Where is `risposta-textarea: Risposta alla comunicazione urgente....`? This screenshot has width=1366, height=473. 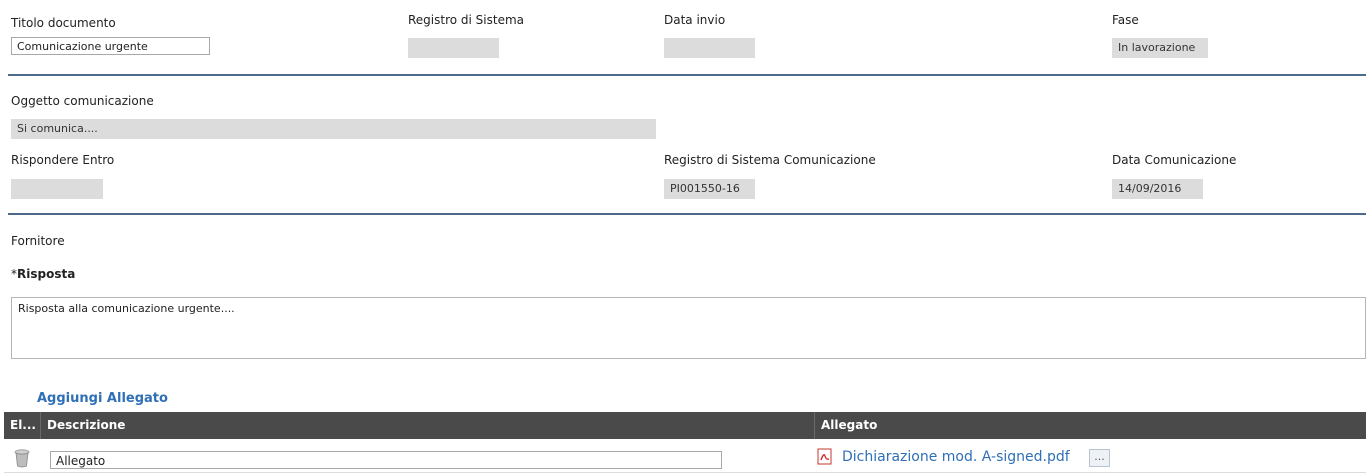 risposta-textarea: Risposta alla comunicazione urgente.... is located at coordinates (688, 328).